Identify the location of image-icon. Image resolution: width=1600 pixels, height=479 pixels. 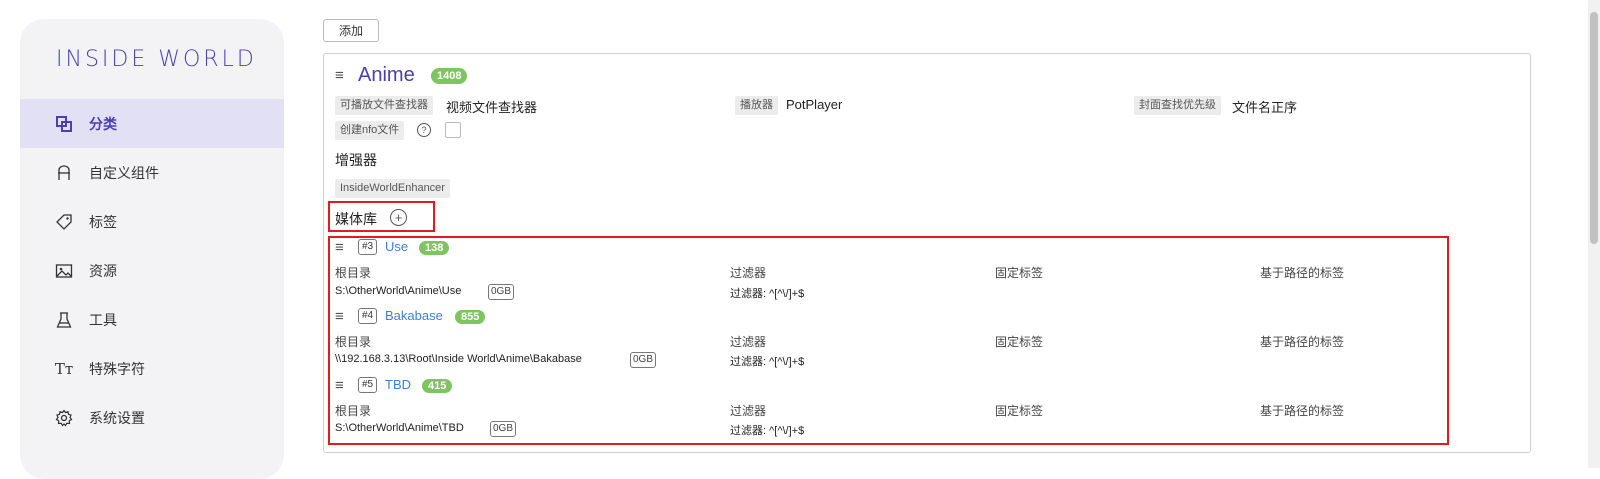
(64, 271).